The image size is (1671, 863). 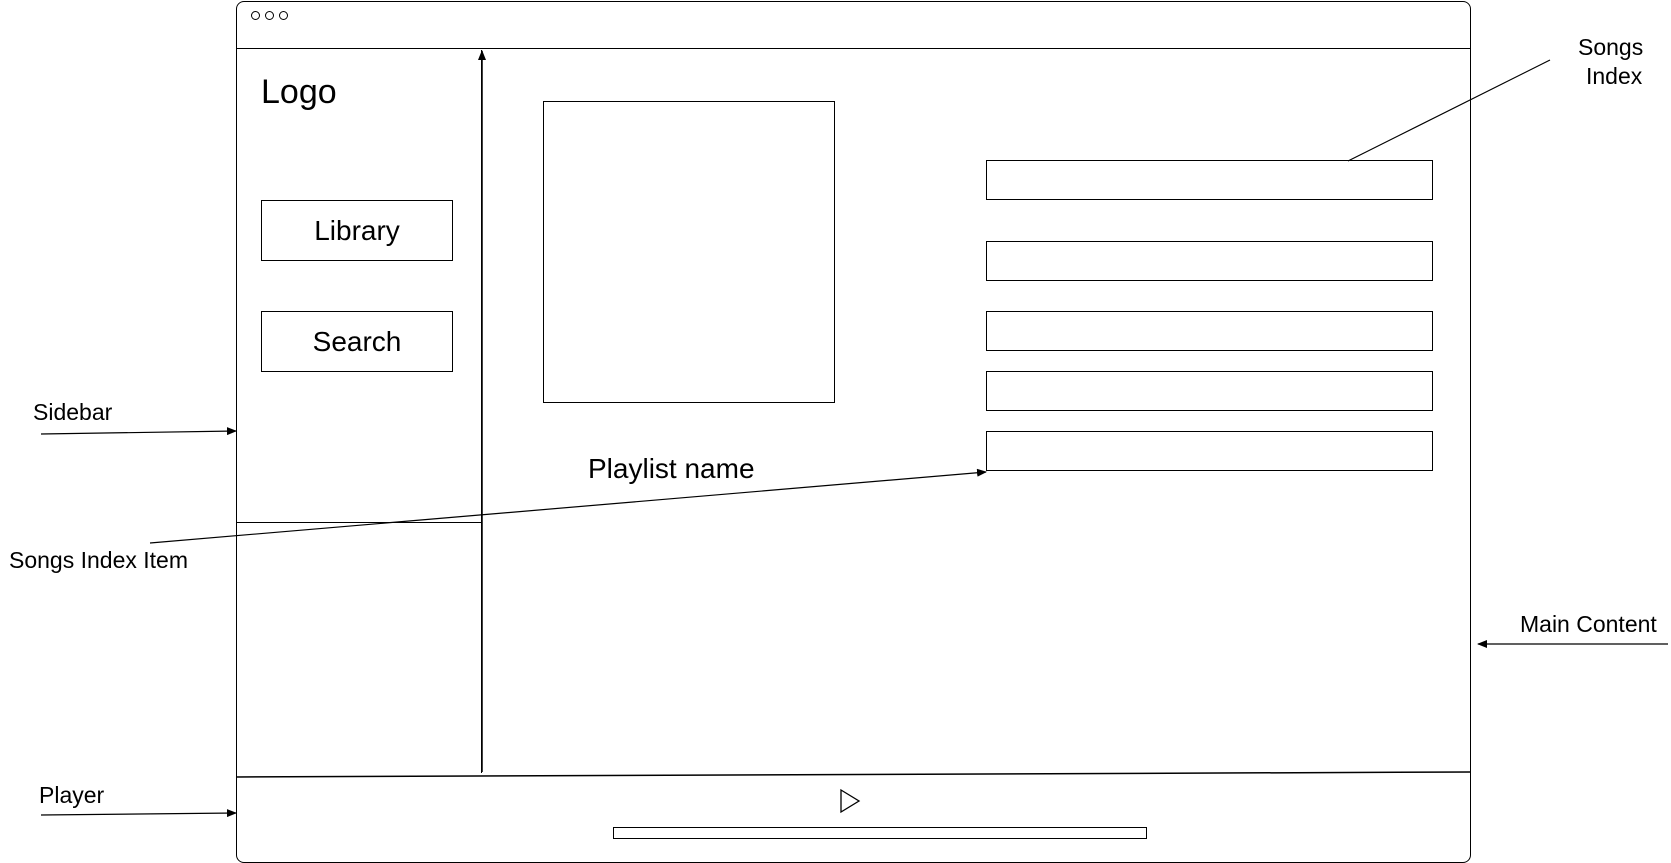 What do you see at coordinates (359, 522) in the screenshot?
I see `sidebar-section-divider` at bounding box center [359, 522].